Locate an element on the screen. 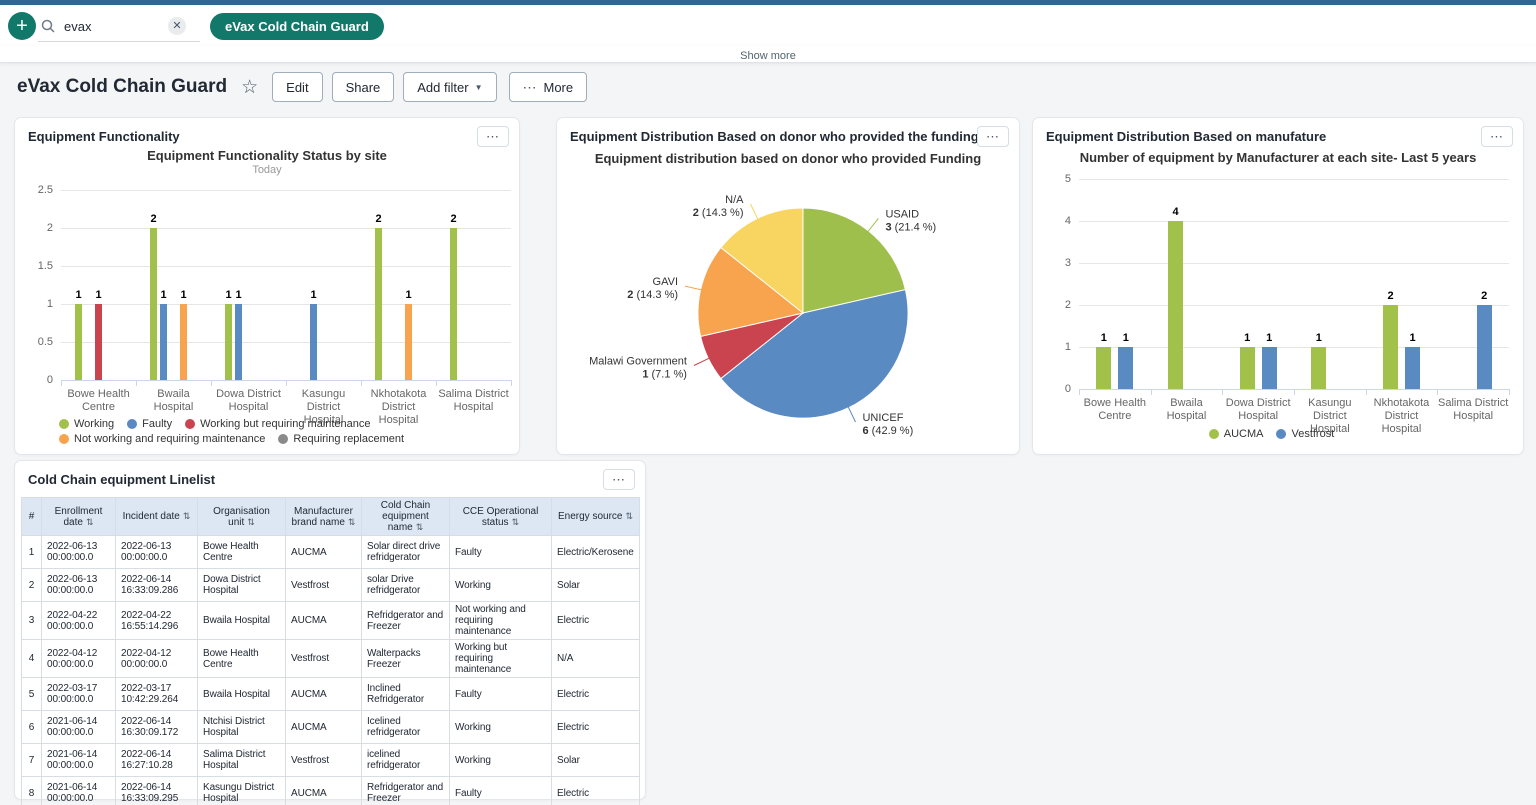 The height and width of the screenshot is (805, 1536). column-header-label: CCE Operational status is located at coordinates (500, 516).